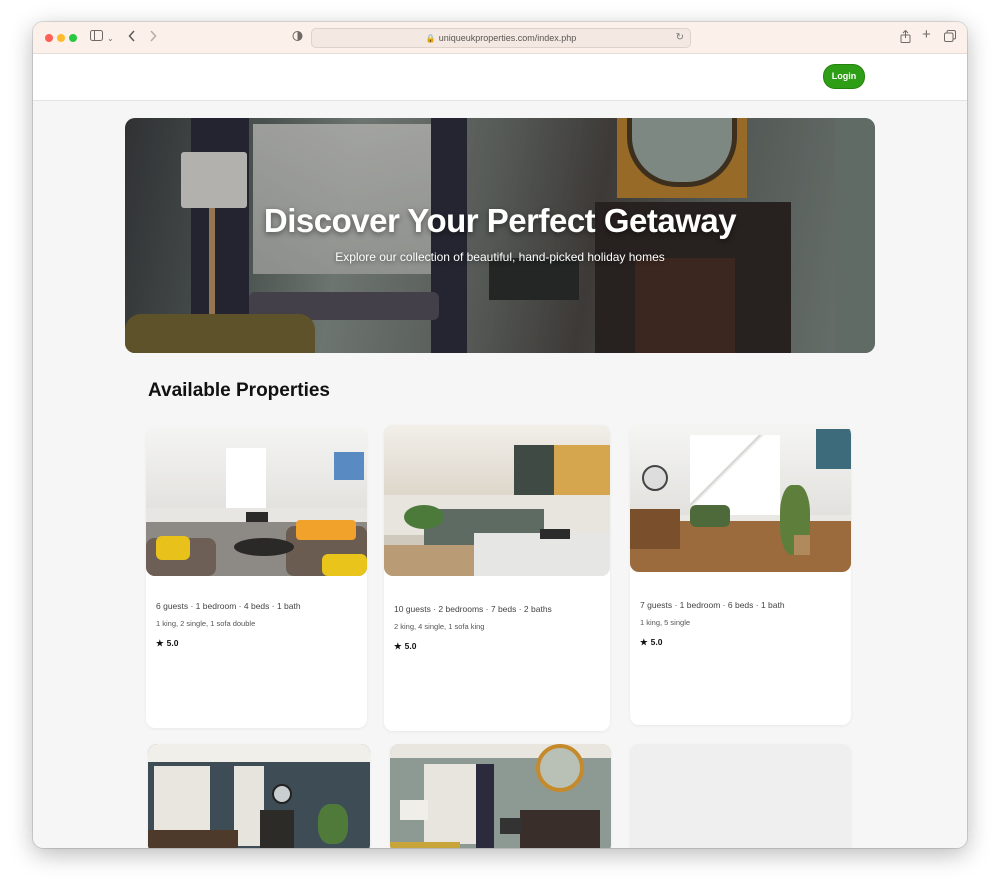 This screenshot has width=1000, height=892. I want to click on site-header: Login, so click(500, 77).